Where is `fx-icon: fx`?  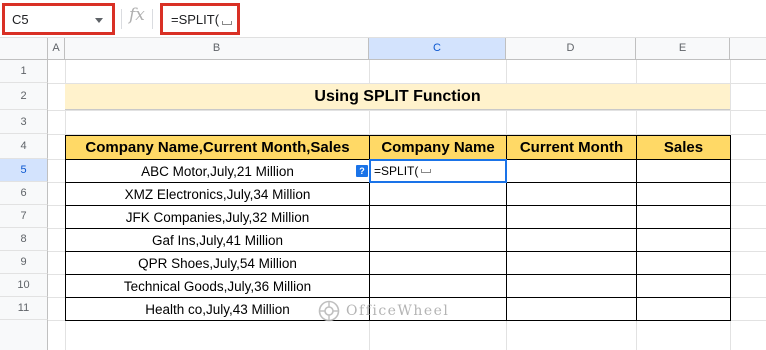
fx-icon: fx is located at coordinates (137, 15).